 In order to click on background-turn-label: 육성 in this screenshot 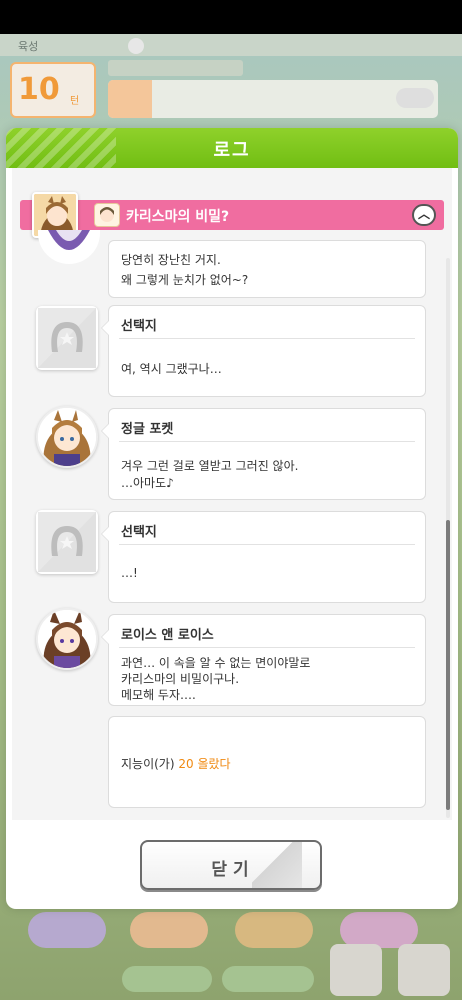, I will do `click(28, 46)`.